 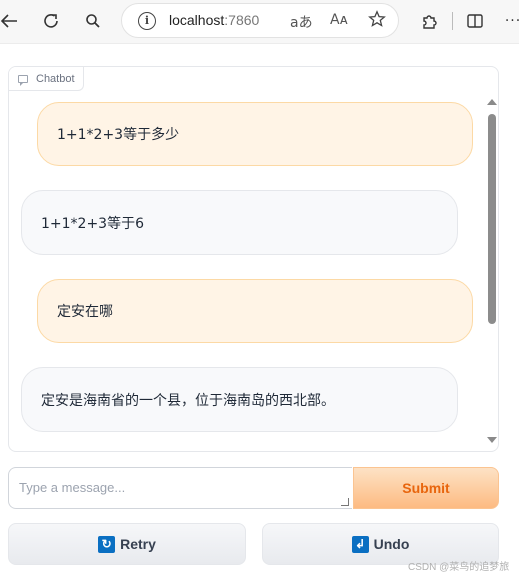 What do you see at coordinates (23, 80) in the screenshot?
I see `chat-icon` at bounding box center [23, 80].